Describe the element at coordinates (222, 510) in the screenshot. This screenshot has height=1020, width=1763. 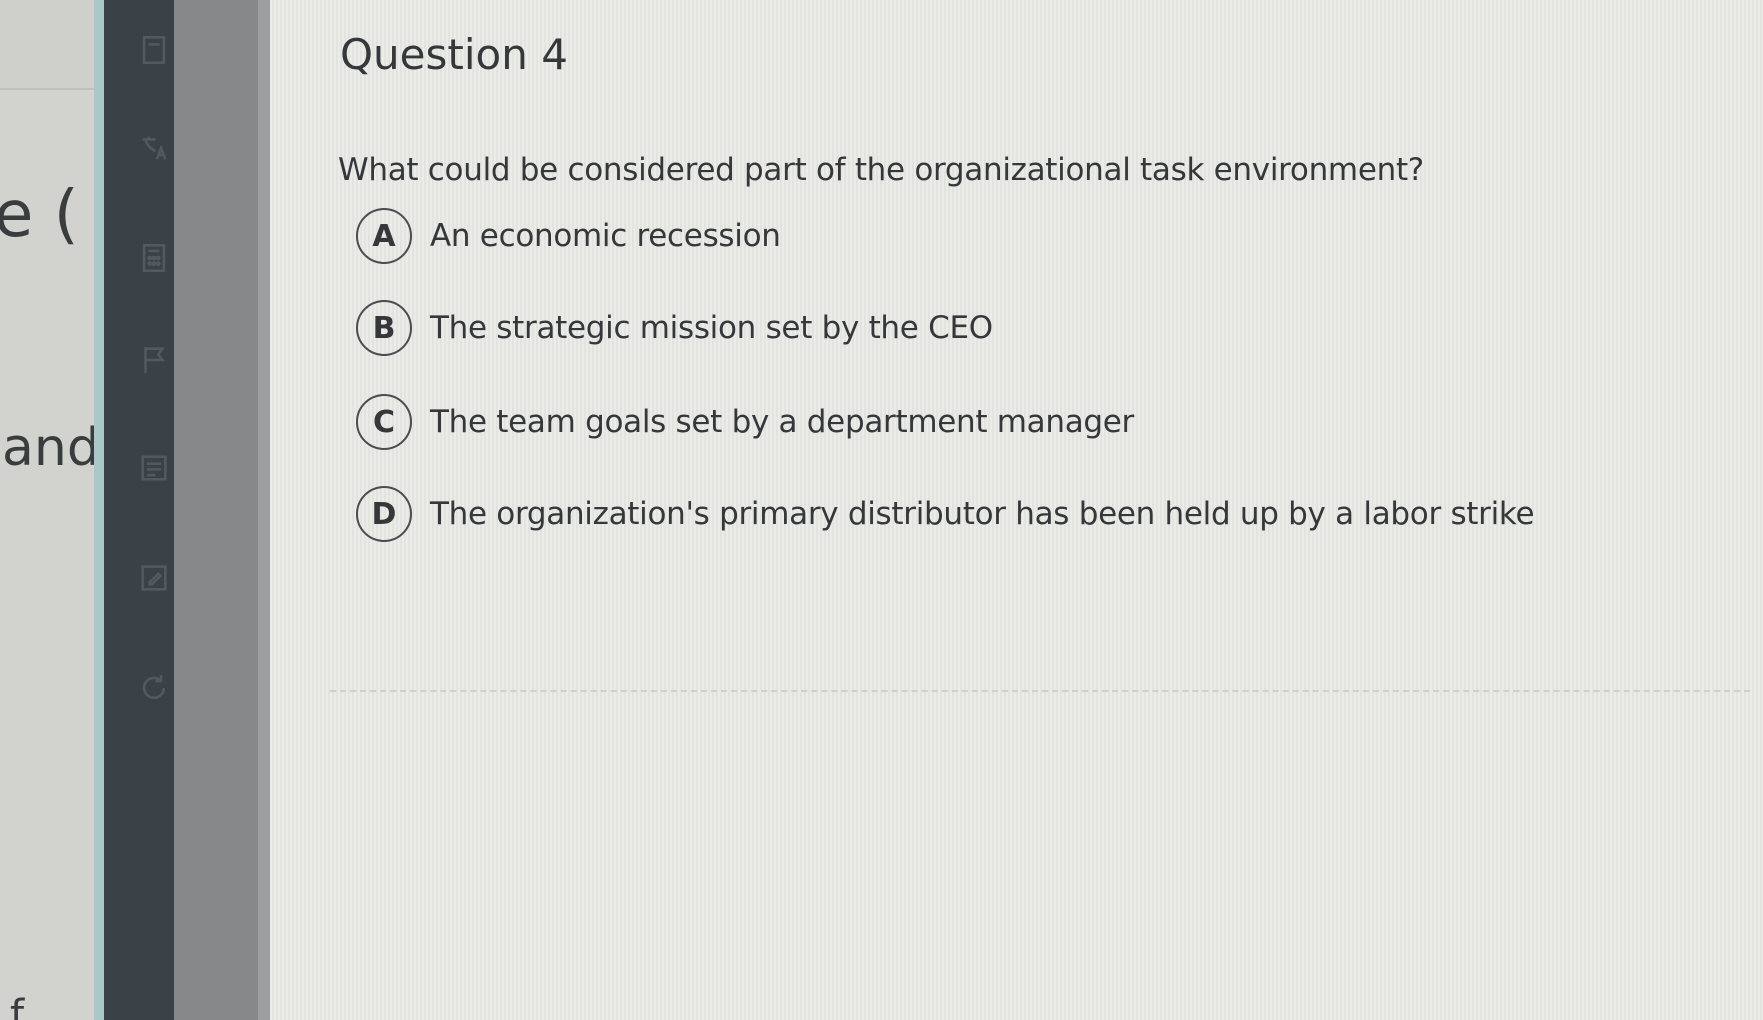
I see `gutter` at that location.